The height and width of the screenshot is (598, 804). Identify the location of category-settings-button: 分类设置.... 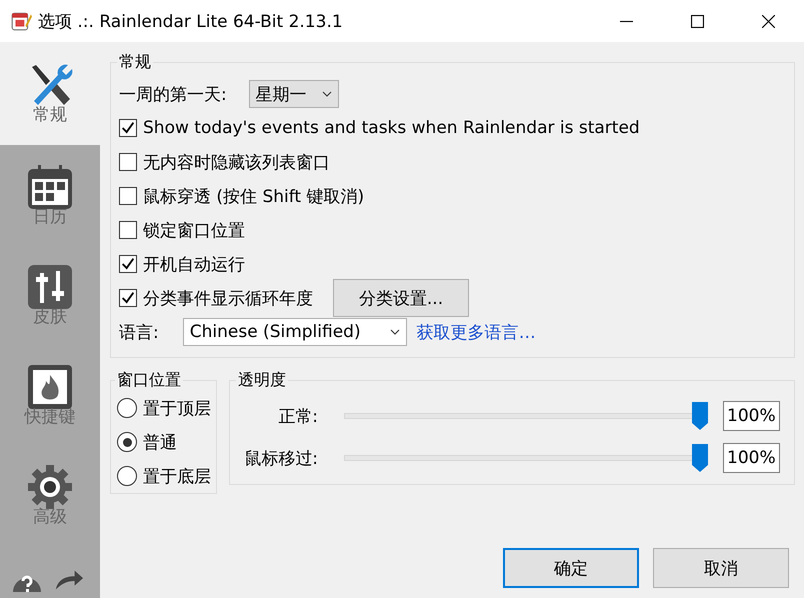
(401, 298).